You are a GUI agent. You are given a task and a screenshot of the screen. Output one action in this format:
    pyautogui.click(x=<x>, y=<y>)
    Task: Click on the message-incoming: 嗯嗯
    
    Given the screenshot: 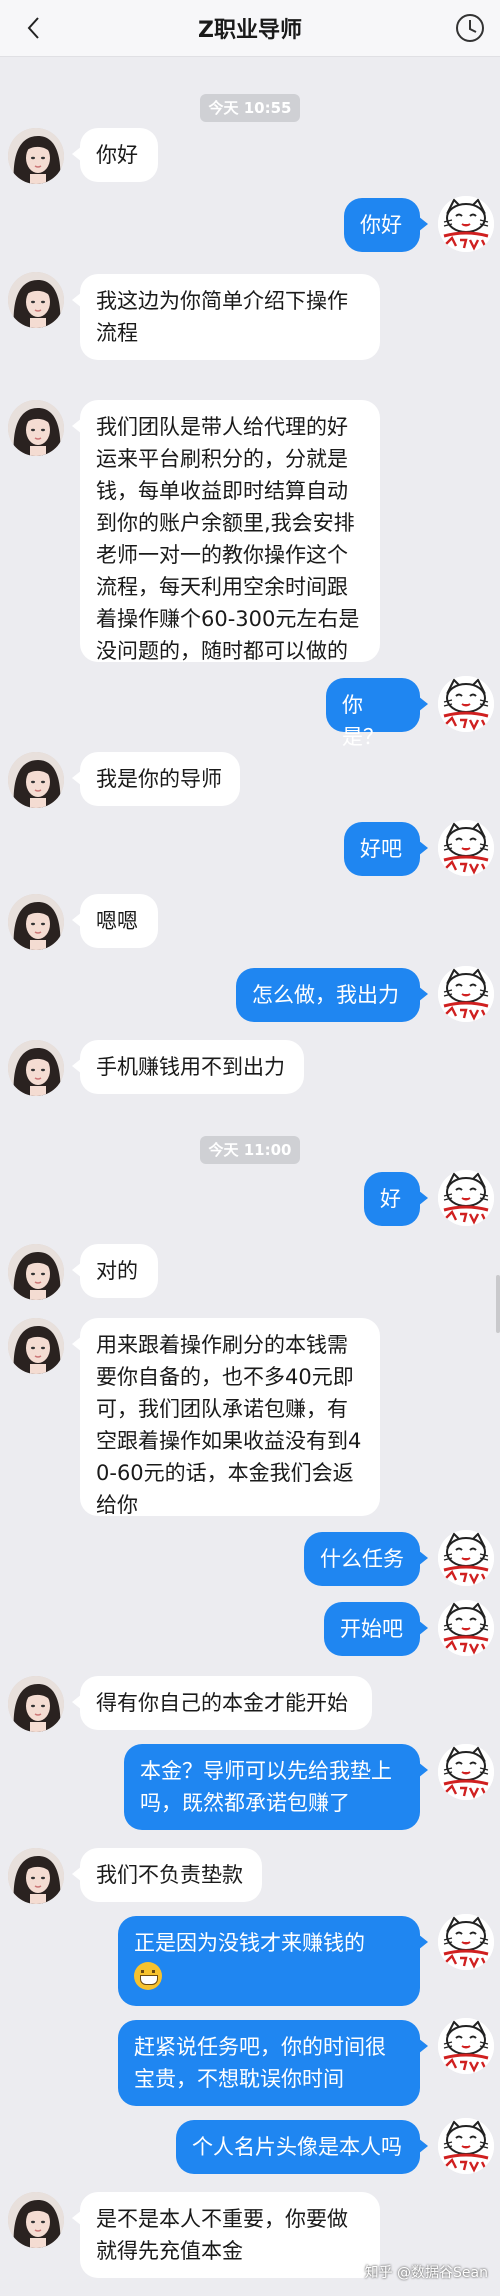 What is the action you would take?
    pyautogui.click(x=115, y=921)
    